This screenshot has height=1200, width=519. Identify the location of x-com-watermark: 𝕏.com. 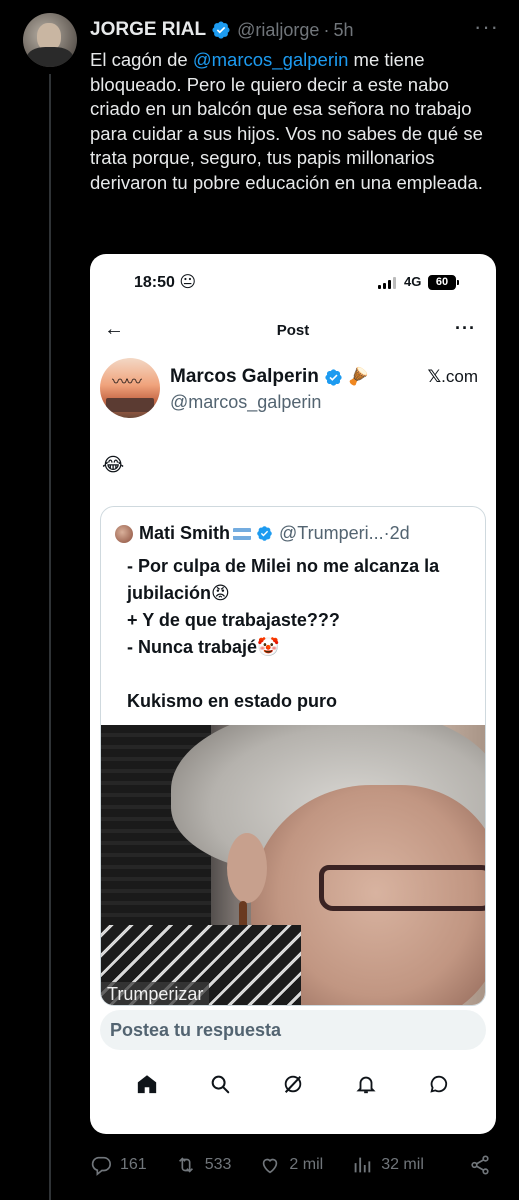
(452, 377).